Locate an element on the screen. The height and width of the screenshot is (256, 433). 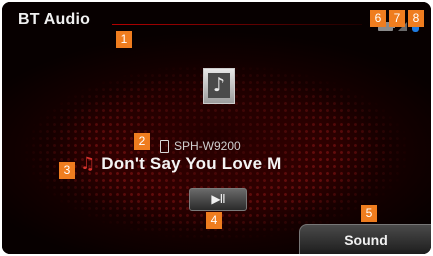
music-note-icon: ♪ is located at coordinates (219, 85).